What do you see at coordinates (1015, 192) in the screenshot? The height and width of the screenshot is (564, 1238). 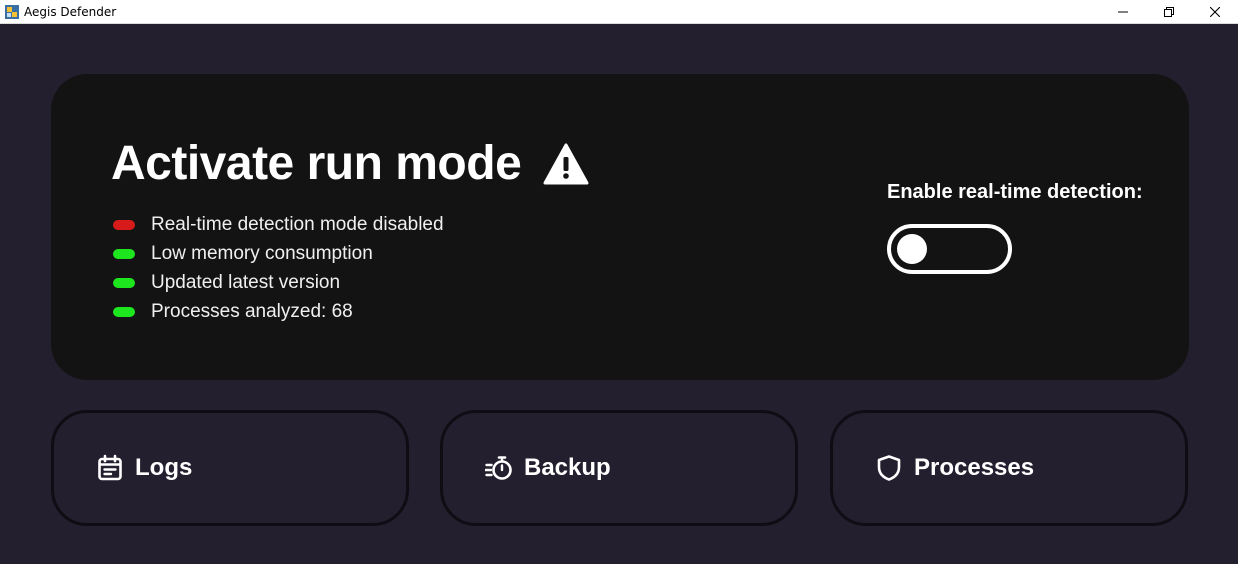 I see `realtime-toggle-label: Enable real-time detection:` at bounding box center [1015, 192].